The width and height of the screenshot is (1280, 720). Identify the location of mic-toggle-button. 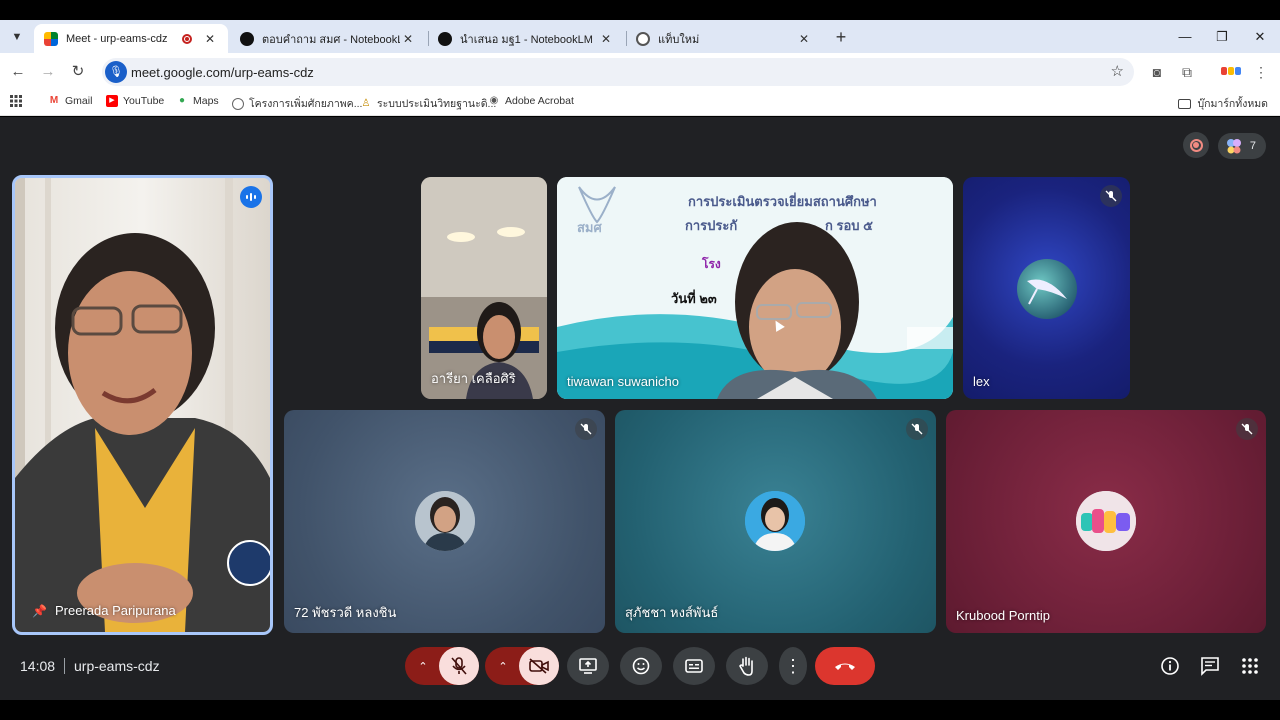
(459, 666).